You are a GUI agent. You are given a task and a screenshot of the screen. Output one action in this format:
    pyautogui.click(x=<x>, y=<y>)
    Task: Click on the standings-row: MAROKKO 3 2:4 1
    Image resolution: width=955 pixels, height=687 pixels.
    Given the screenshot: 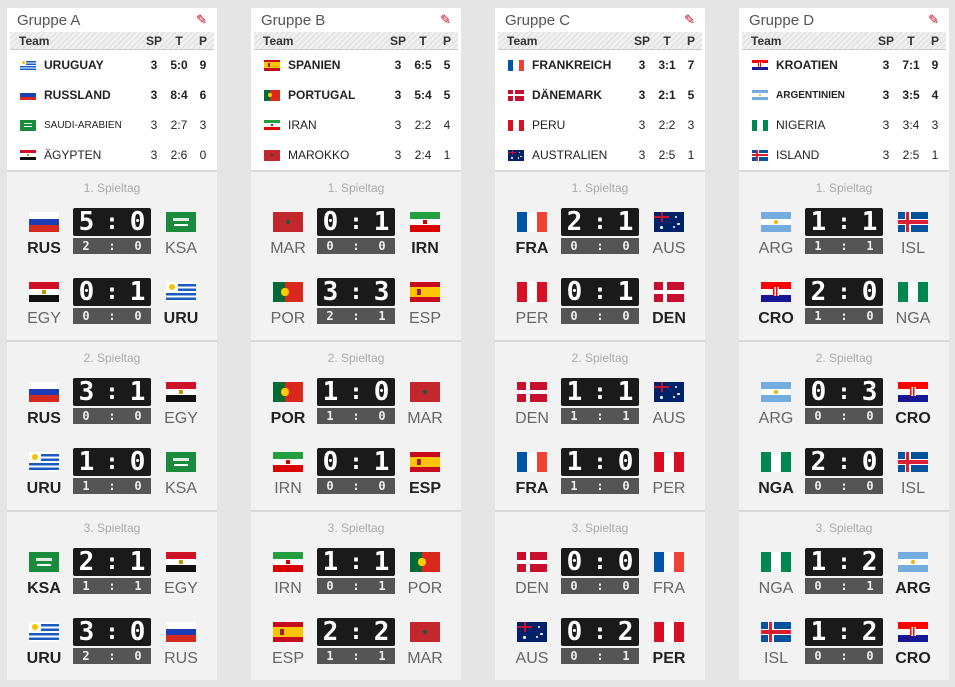 What is the action you would take?
    pyautogui.click(x=356, y=155)
    